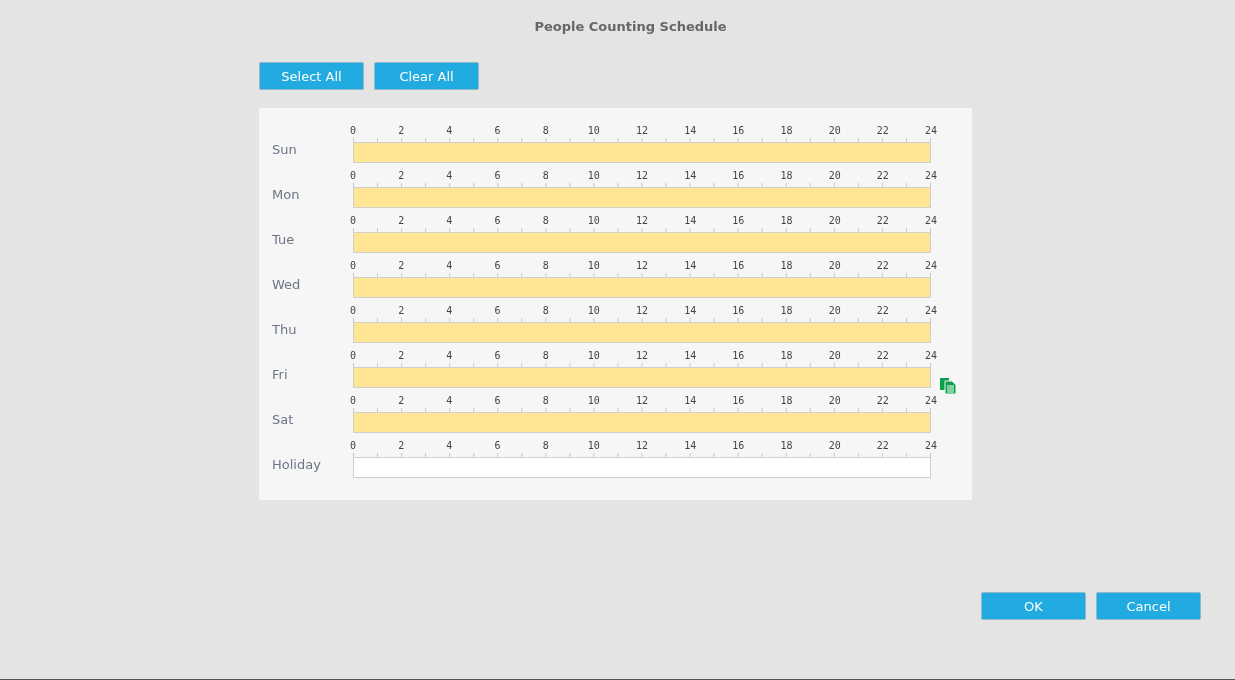  What do you see at coordinates (426, 76) in the screenshot?
I see `clear-all-button: Clear All` at bounding box center [426, 76].